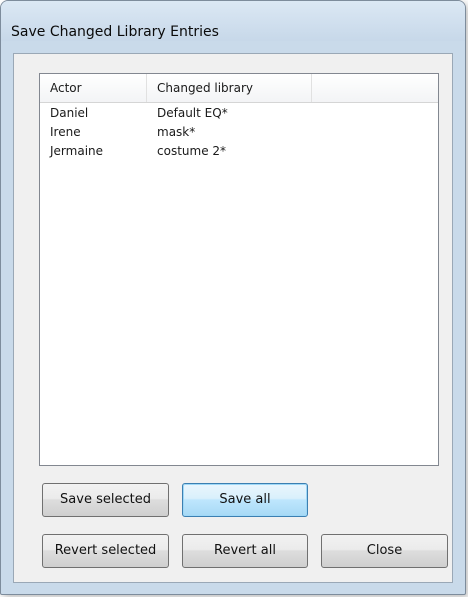  I want to click on cell-actor: Daniel, so click(69, 113).